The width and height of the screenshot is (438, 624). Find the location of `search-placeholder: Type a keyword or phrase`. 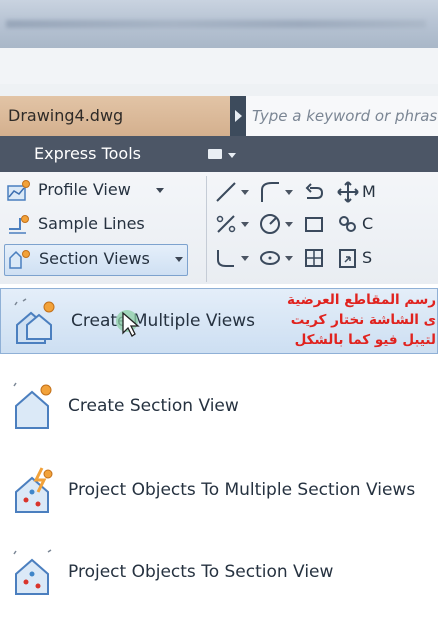

search-placeholder: Type a keyword or phrase is located at coordinates (345, 116).